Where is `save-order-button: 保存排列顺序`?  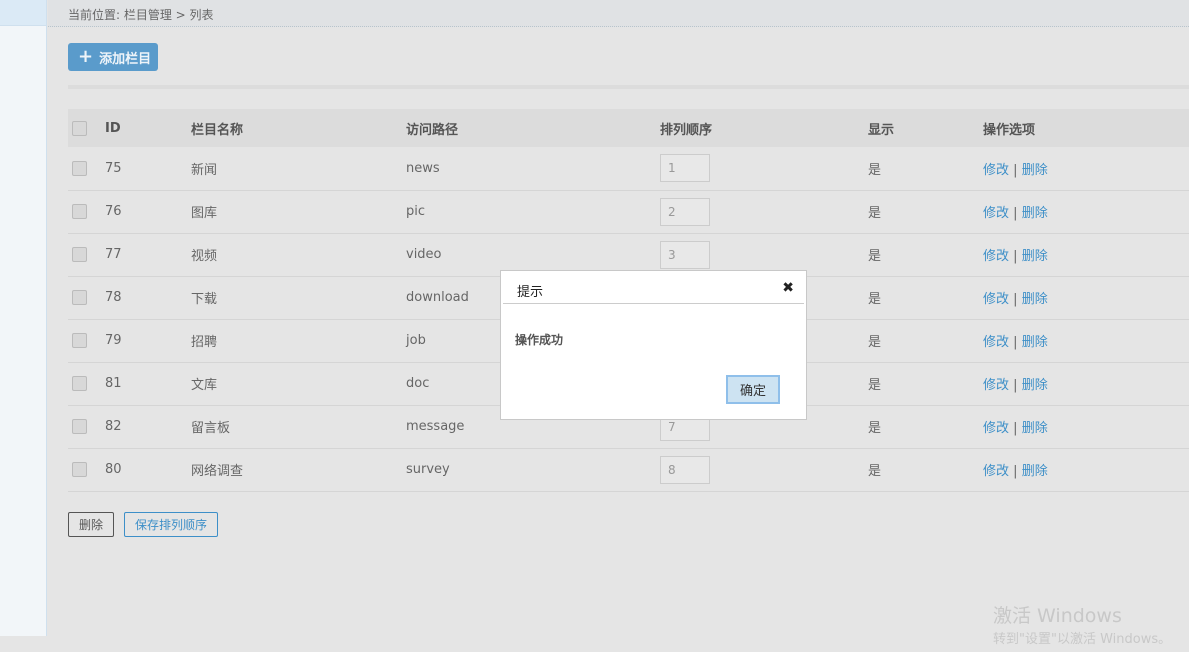
save-order-button: 保存排列顺序 is located at coordinates (171, 524).